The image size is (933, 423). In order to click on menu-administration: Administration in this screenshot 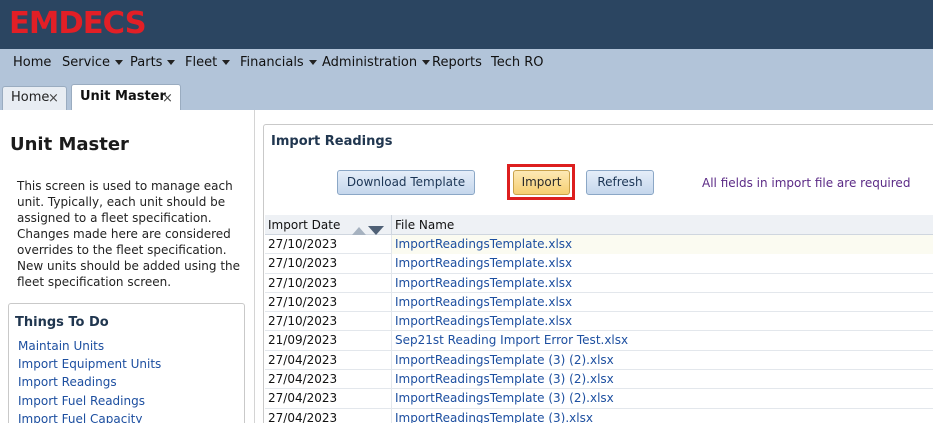, I will do `click(376, 63)`.